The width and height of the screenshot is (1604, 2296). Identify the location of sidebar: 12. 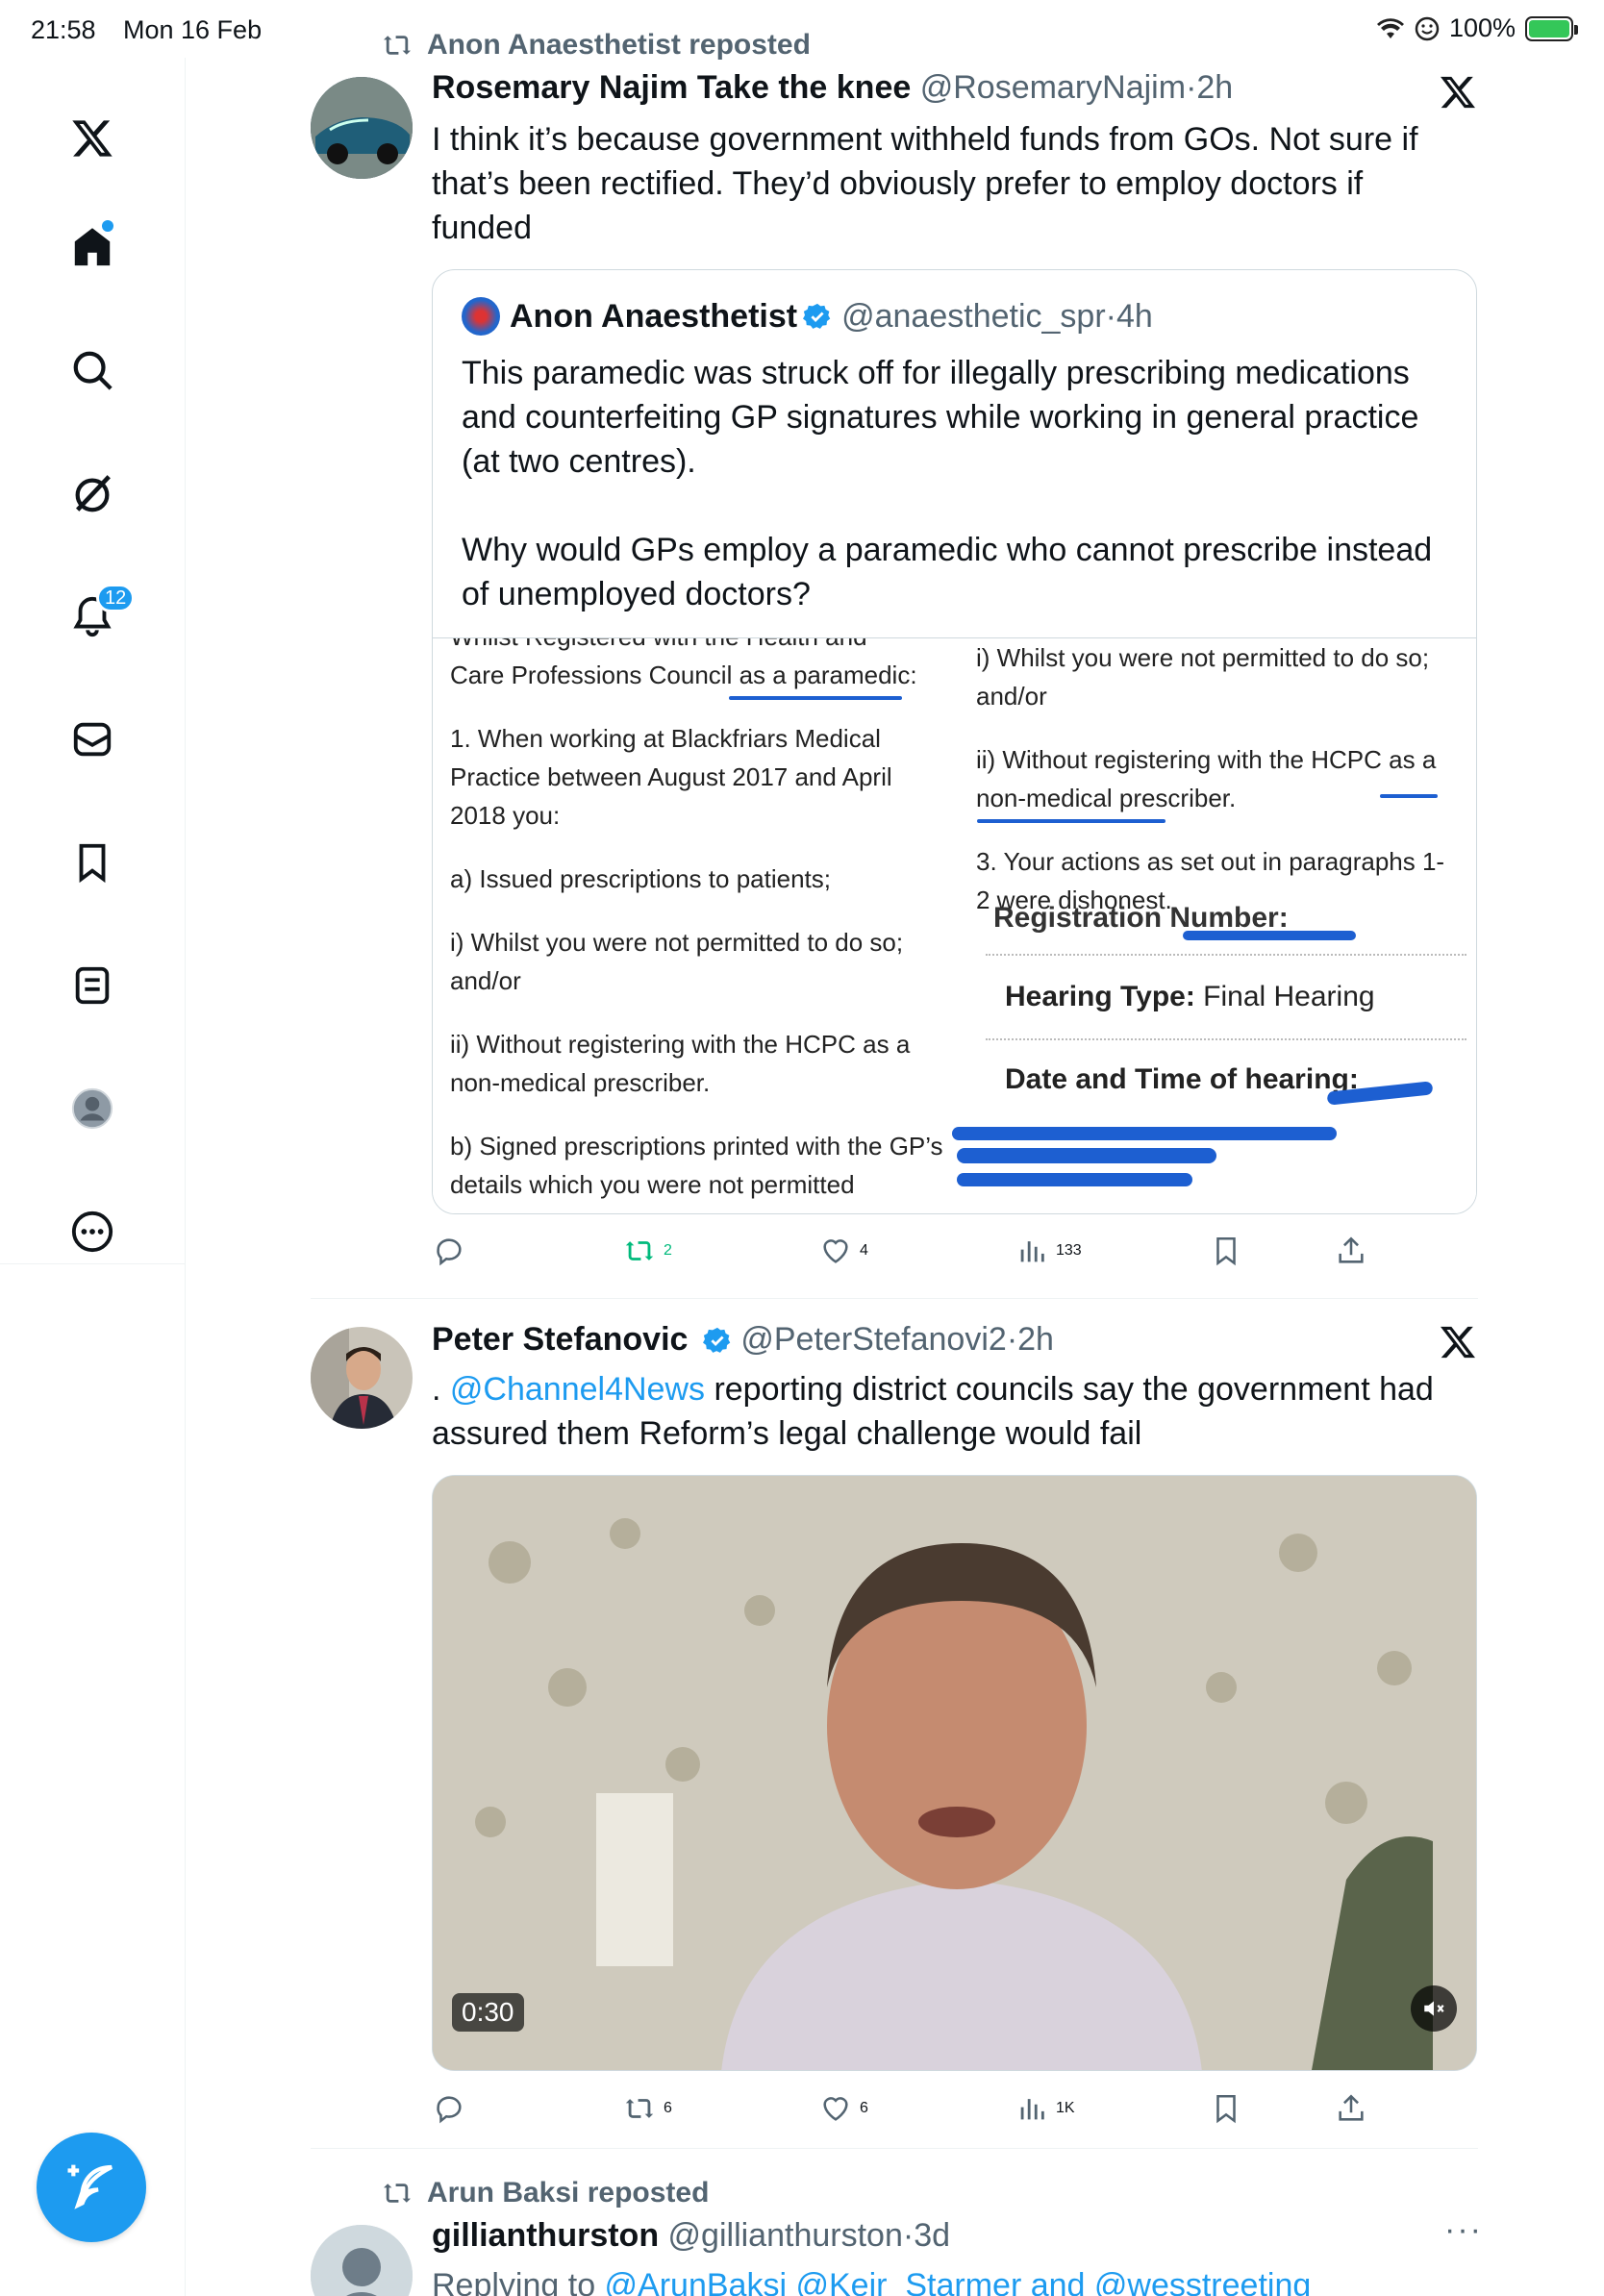
(93, 1177).